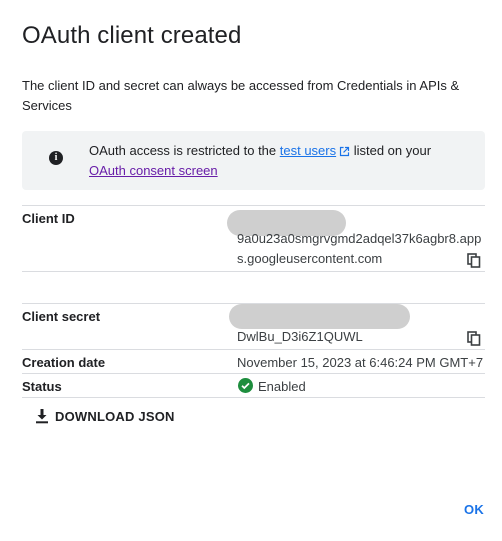 The image size is (502, 541). What do you see at coordinates (153, 170) in the screenshot?
I see `oauth-consent-screen-link: OAuth consent screen` at bounding box center [153, 170].